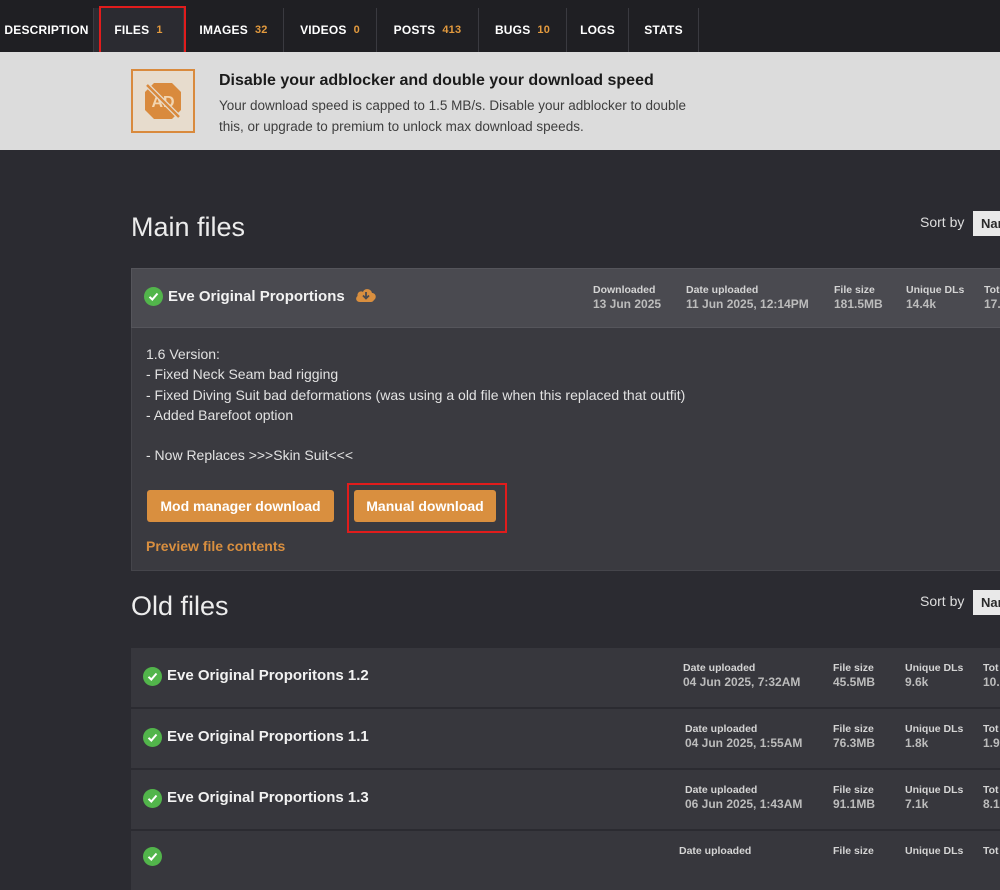 The image size is (1000, 890). I want to click on meta-value: 76.3MB, so click(854, 743).